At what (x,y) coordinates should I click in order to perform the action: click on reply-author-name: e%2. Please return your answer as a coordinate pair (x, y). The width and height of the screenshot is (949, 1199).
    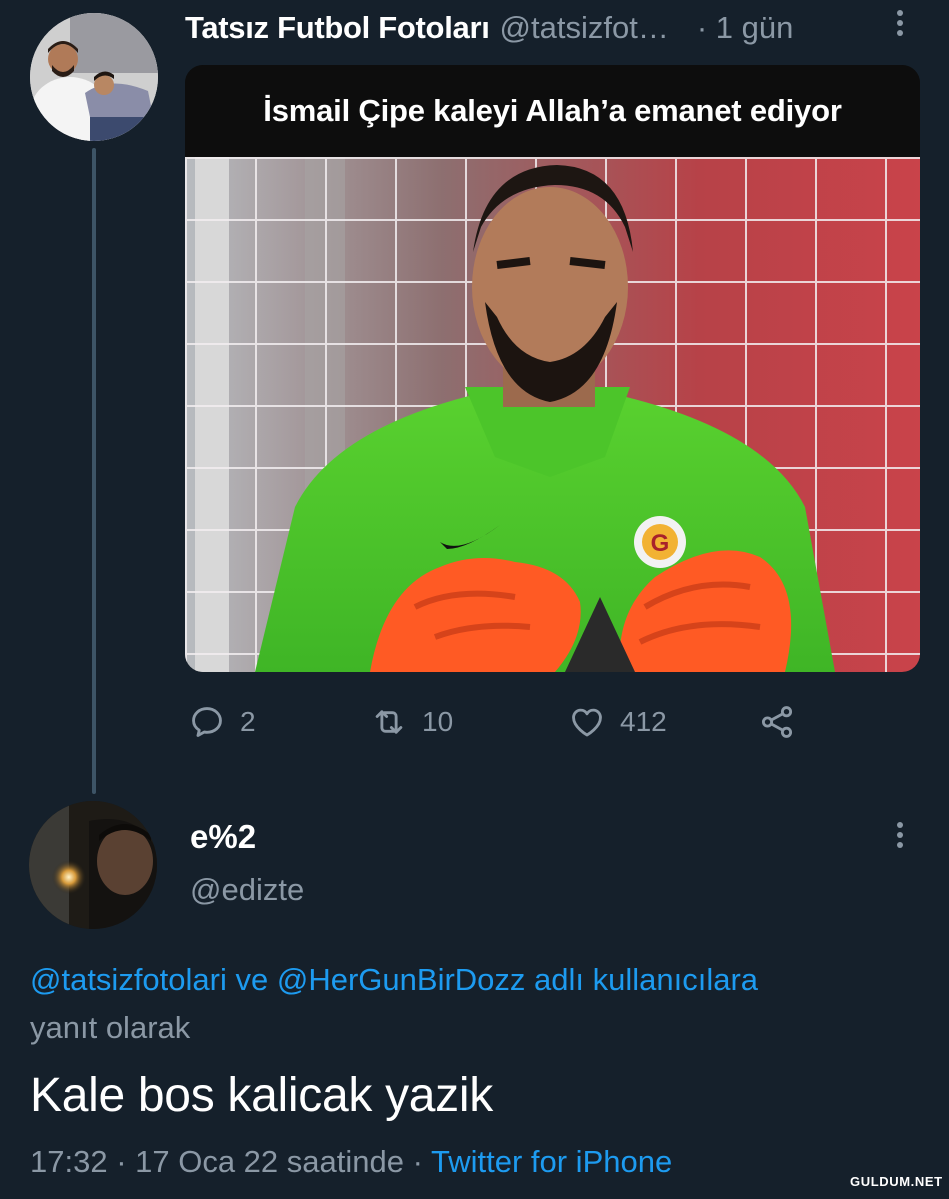
    Looking at the image, I should click on (223, 837).